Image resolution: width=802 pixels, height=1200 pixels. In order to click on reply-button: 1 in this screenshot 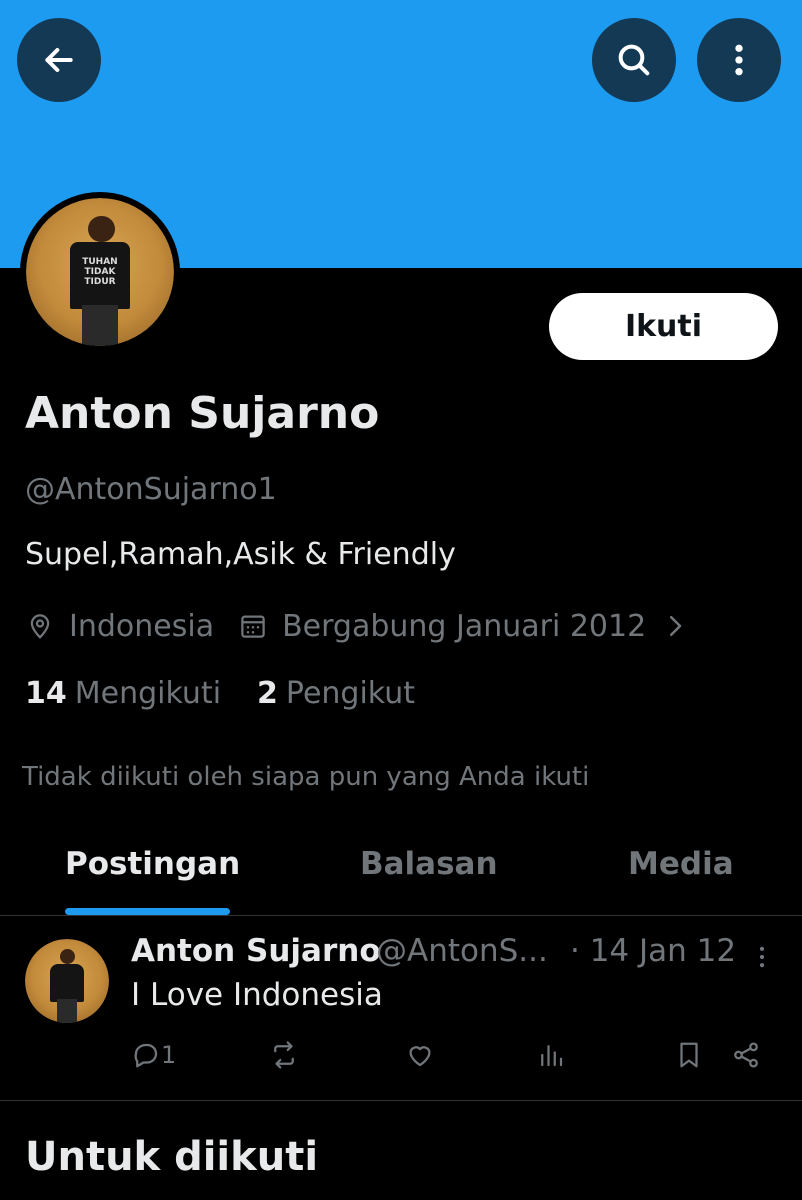, I will do `click(153, 1055)`.